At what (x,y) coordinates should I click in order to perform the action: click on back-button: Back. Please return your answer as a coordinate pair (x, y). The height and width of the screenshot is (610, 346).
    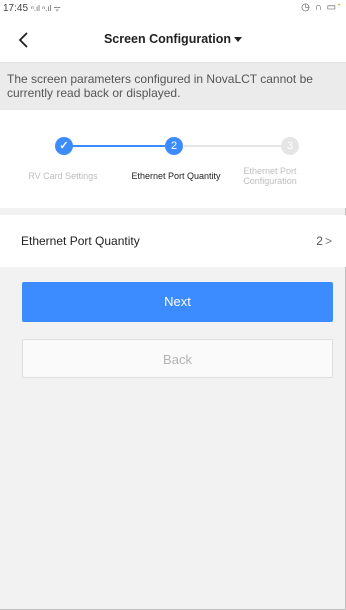
    Looking at the image, I should click on (177, 358).